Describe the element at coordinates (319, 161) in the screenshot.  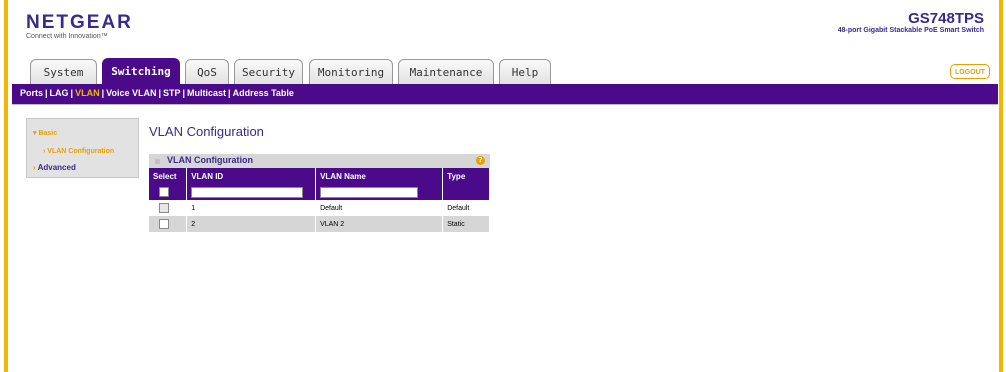
I see `panel-header: VLAN Configuration ?` at that location.